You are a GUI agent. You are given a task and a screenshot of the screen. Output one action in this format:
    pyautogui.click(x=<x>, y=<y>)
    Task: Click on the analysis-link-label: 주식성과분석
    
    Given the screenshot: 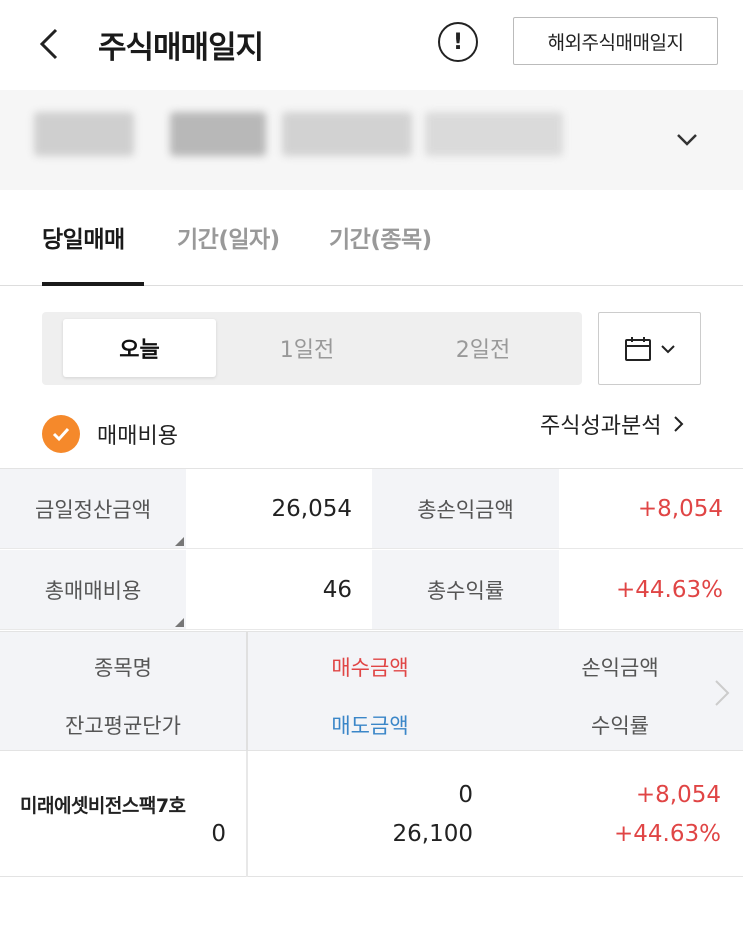 What is the action you would take?
    pyautogui.click(x=601, y=426)
    